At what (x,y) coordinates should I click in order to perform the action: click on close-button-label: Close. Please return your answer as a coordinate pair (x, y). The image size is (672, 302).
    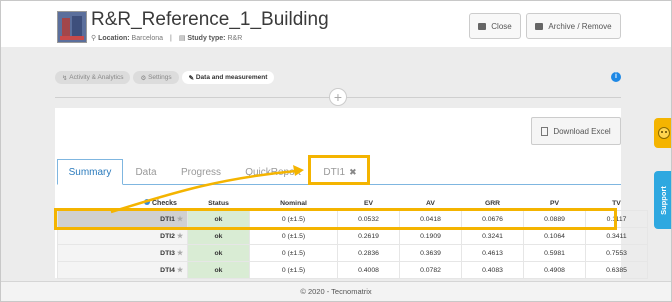
    Looking at the image, I should click on (501, 26).